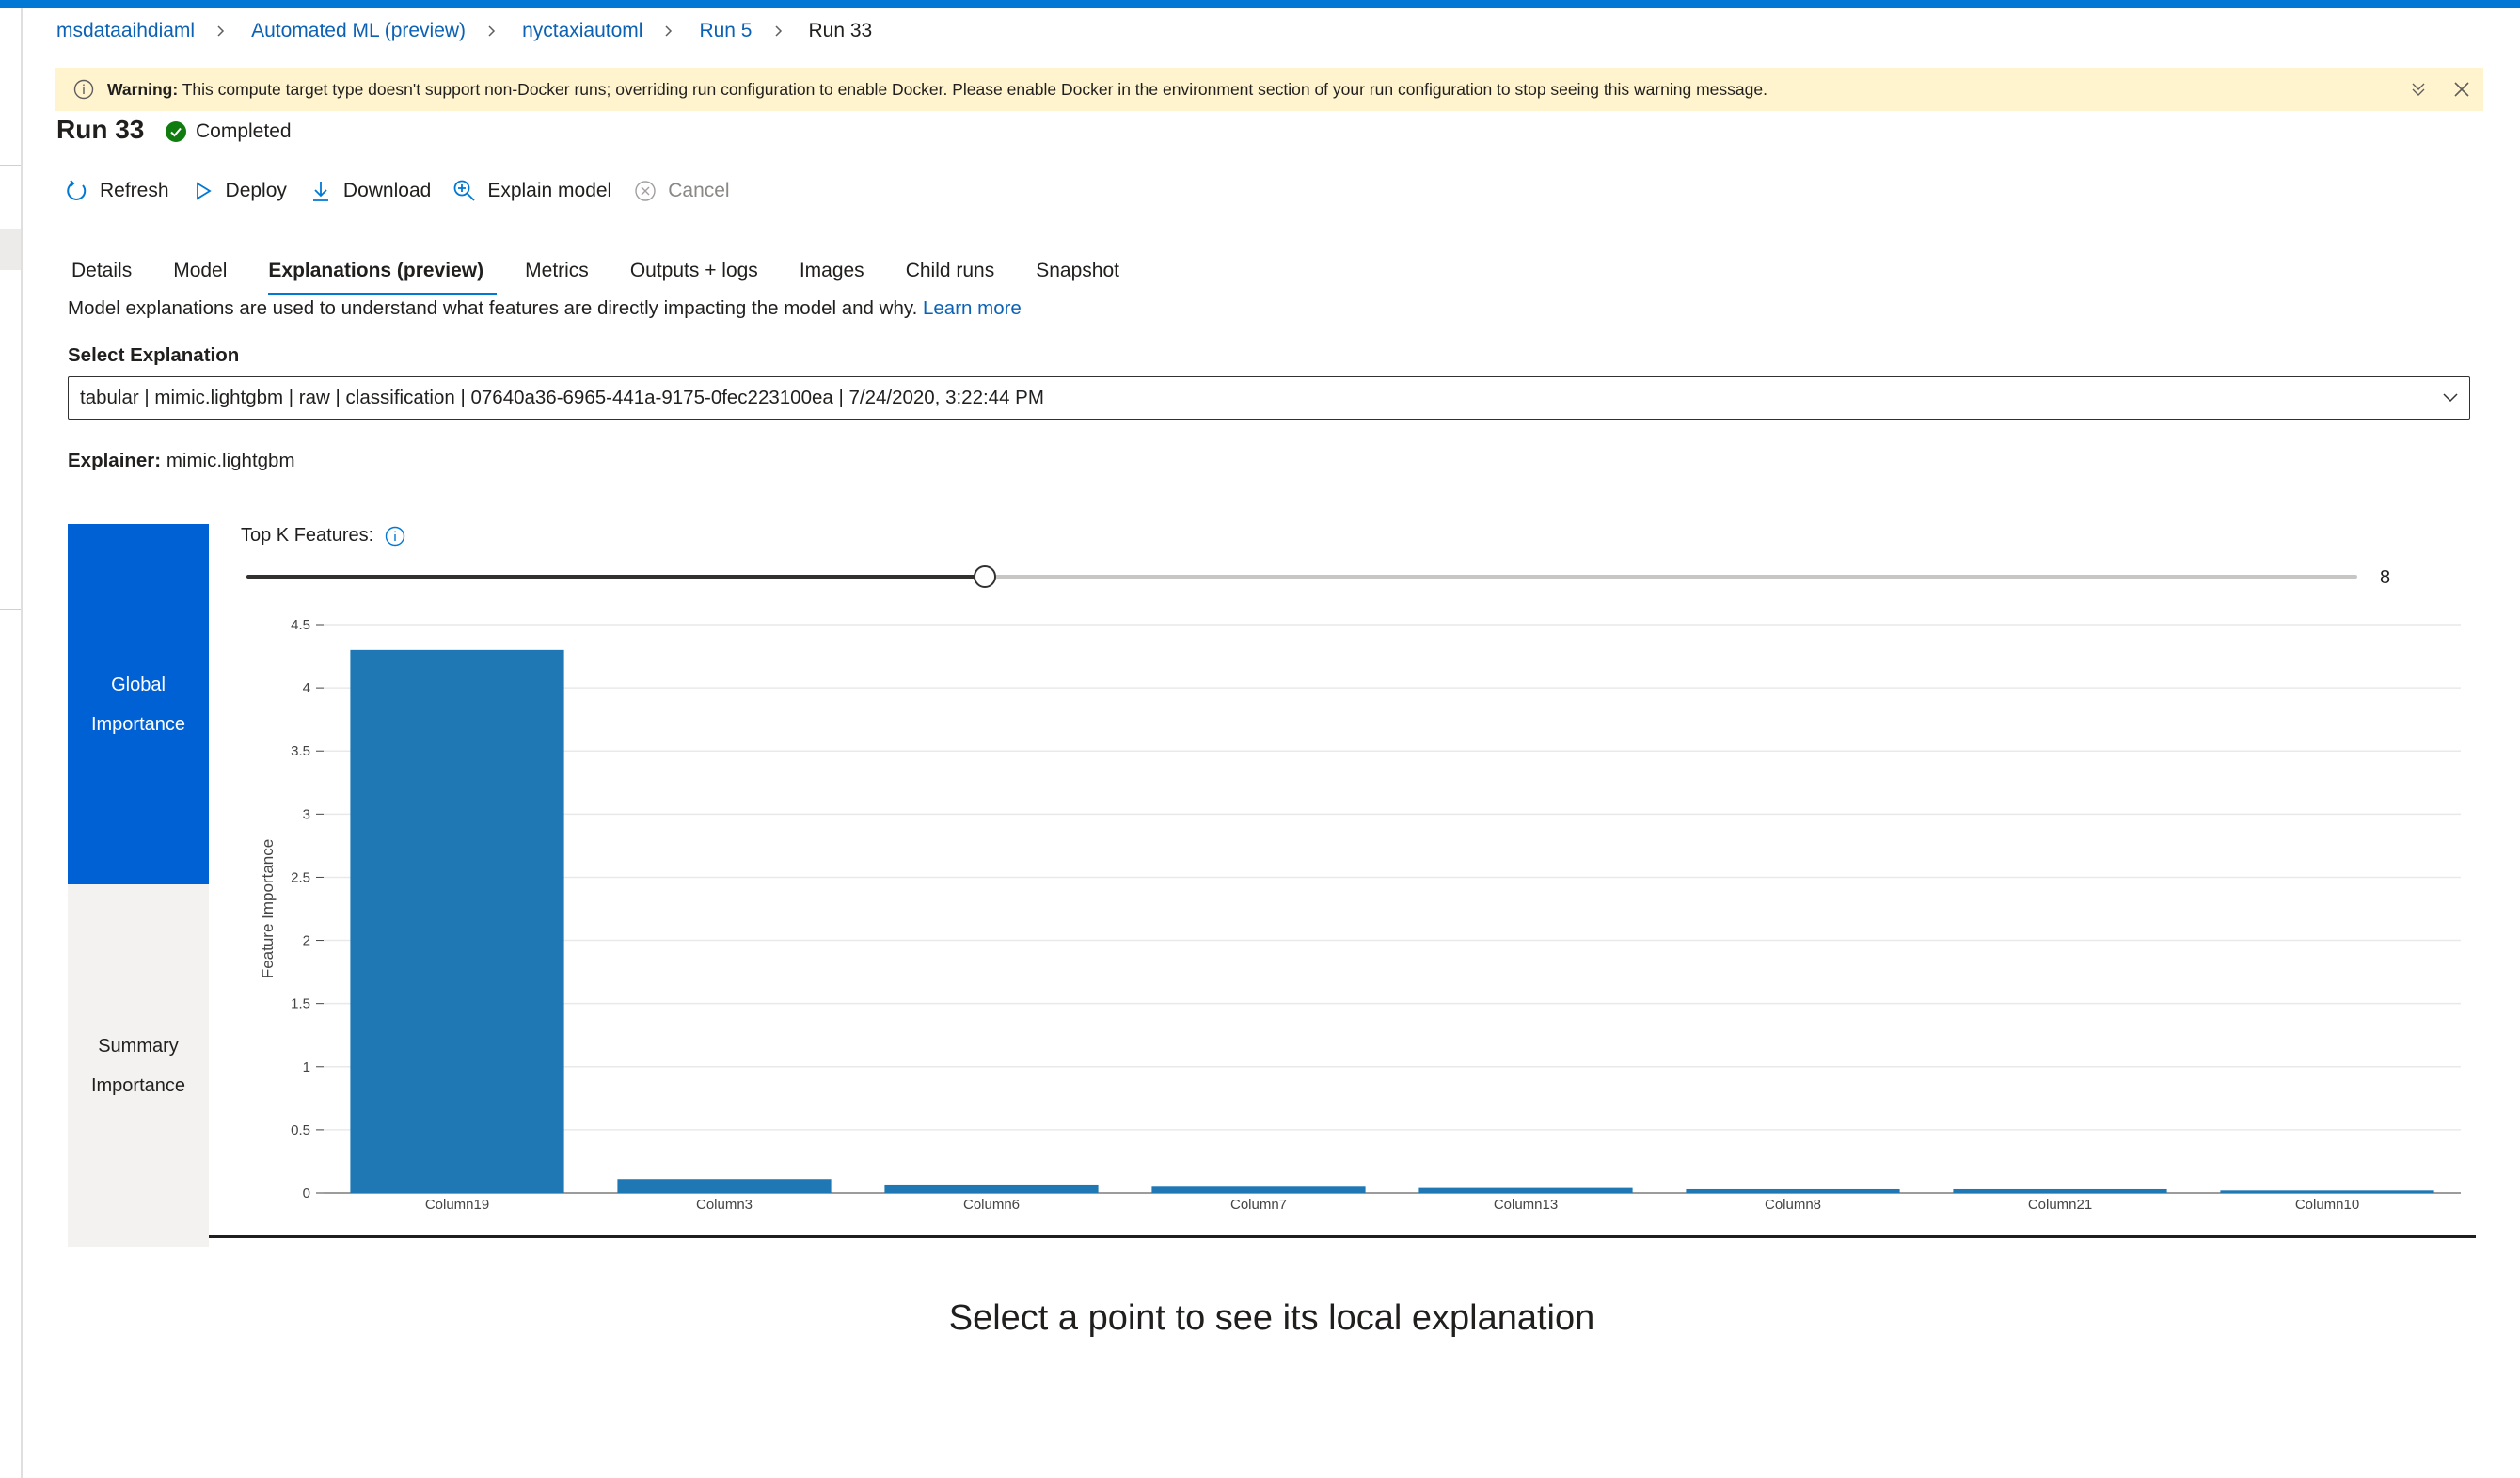 The height and width of the screenshot is (1478, 2520). What do you see at coordinates (101, 270) in the screenshot?
I see `tab-details: Details` at bounding box center [101, 270].